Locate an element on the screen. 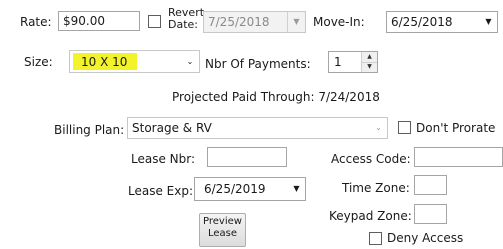  projected-paid-through: Projected Paid Through: 7/24/2018 is located at coordinates (276, 97).